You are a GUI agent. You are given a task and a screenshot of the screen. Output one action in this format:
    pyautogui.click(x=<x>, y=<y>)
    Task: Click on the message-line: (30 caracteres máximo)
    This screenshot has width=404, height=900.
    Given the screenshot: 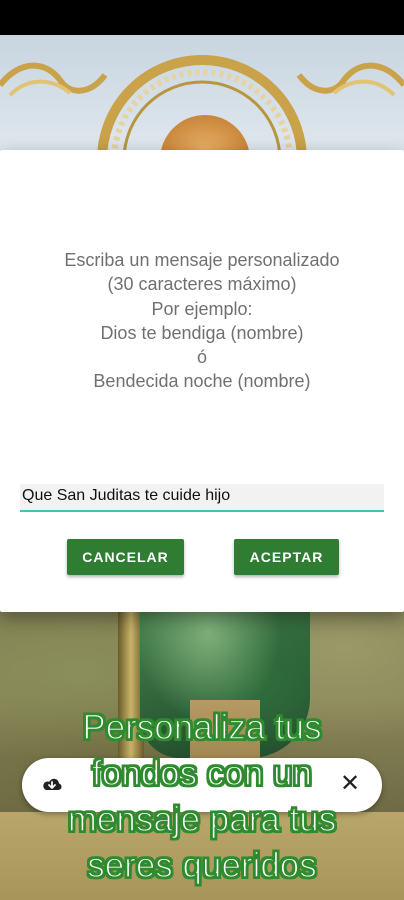 What is the action you would take?
    pyautogui.click(x=202, y=284)
    